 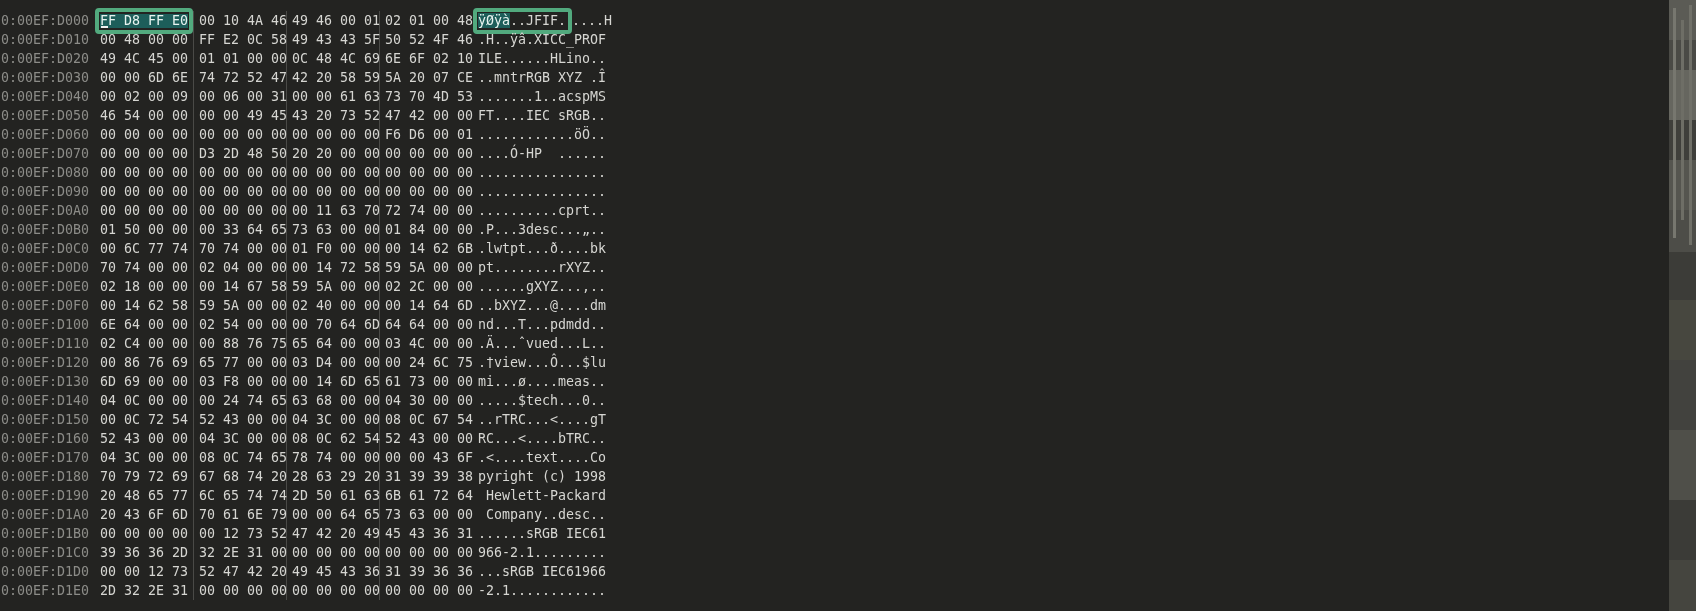 What do you see at coordinates (45, 211) in the screenshot?
I see `offset-label: 0:00EF:D0A0` at bounding box center [45, 211].